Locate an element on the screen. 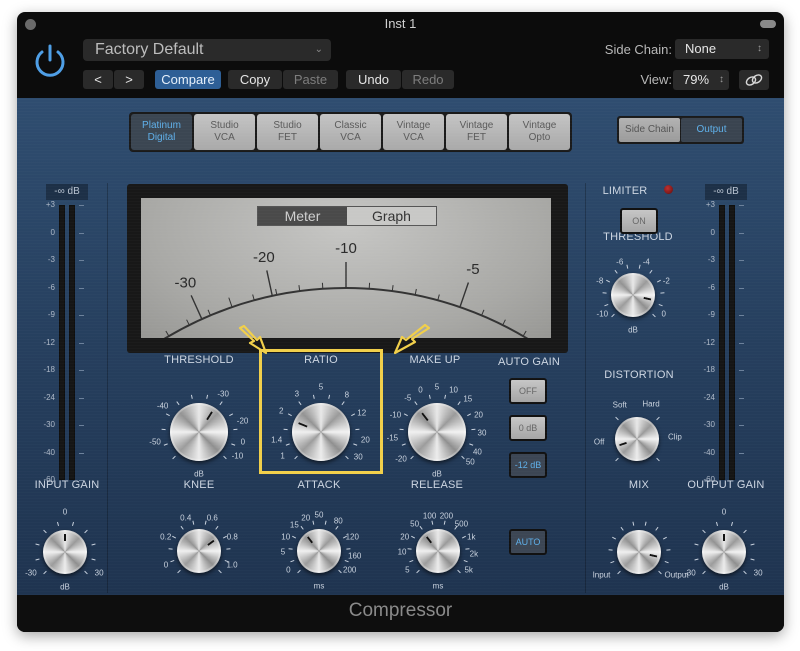 The height and width of the screenshot is (651, 800). undo-button: Undo is located at coordinates (373, 79).